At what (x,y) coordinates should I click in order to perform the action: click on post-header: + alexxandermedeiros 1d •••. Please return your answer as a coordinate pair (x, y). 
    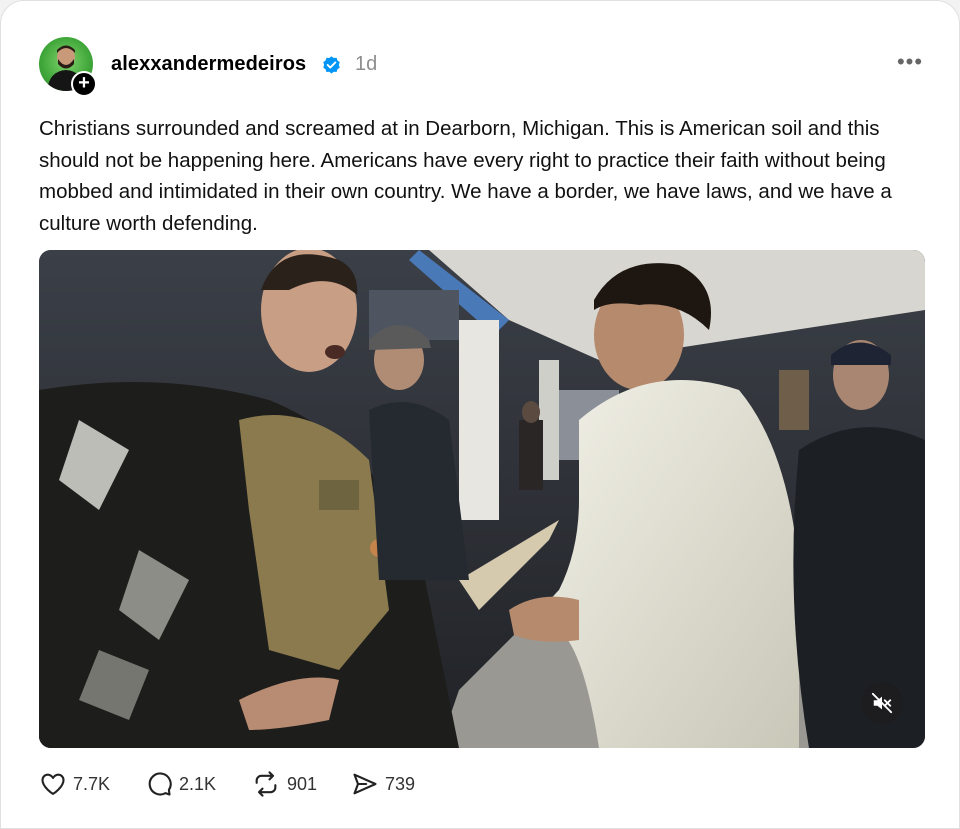
    Looking at the image, I should click on (484, 67).